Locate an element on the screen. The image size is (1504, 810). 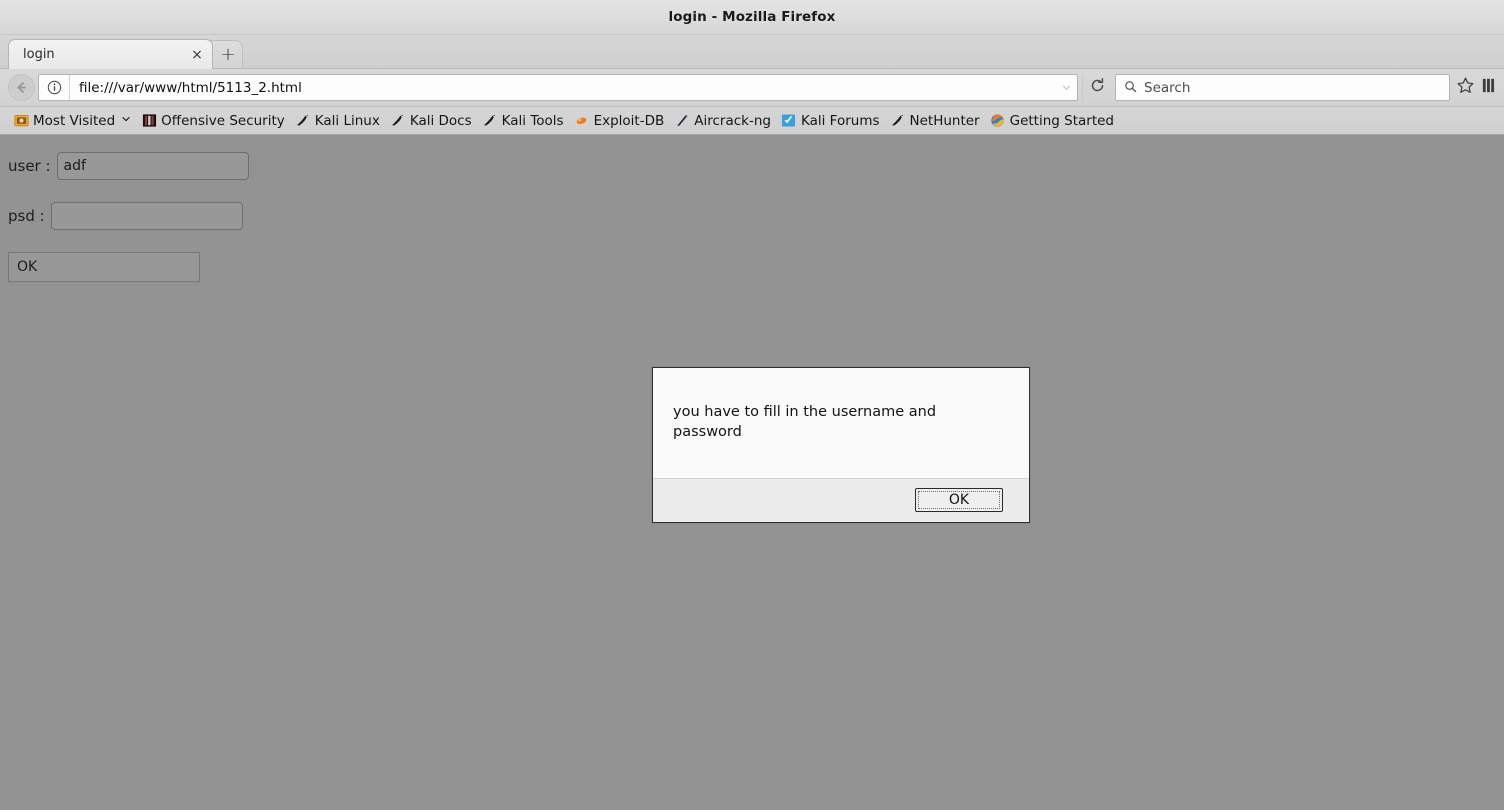
bookmark-aircrack-ng: Aircrack-ng is located at coordinates (722, 121).